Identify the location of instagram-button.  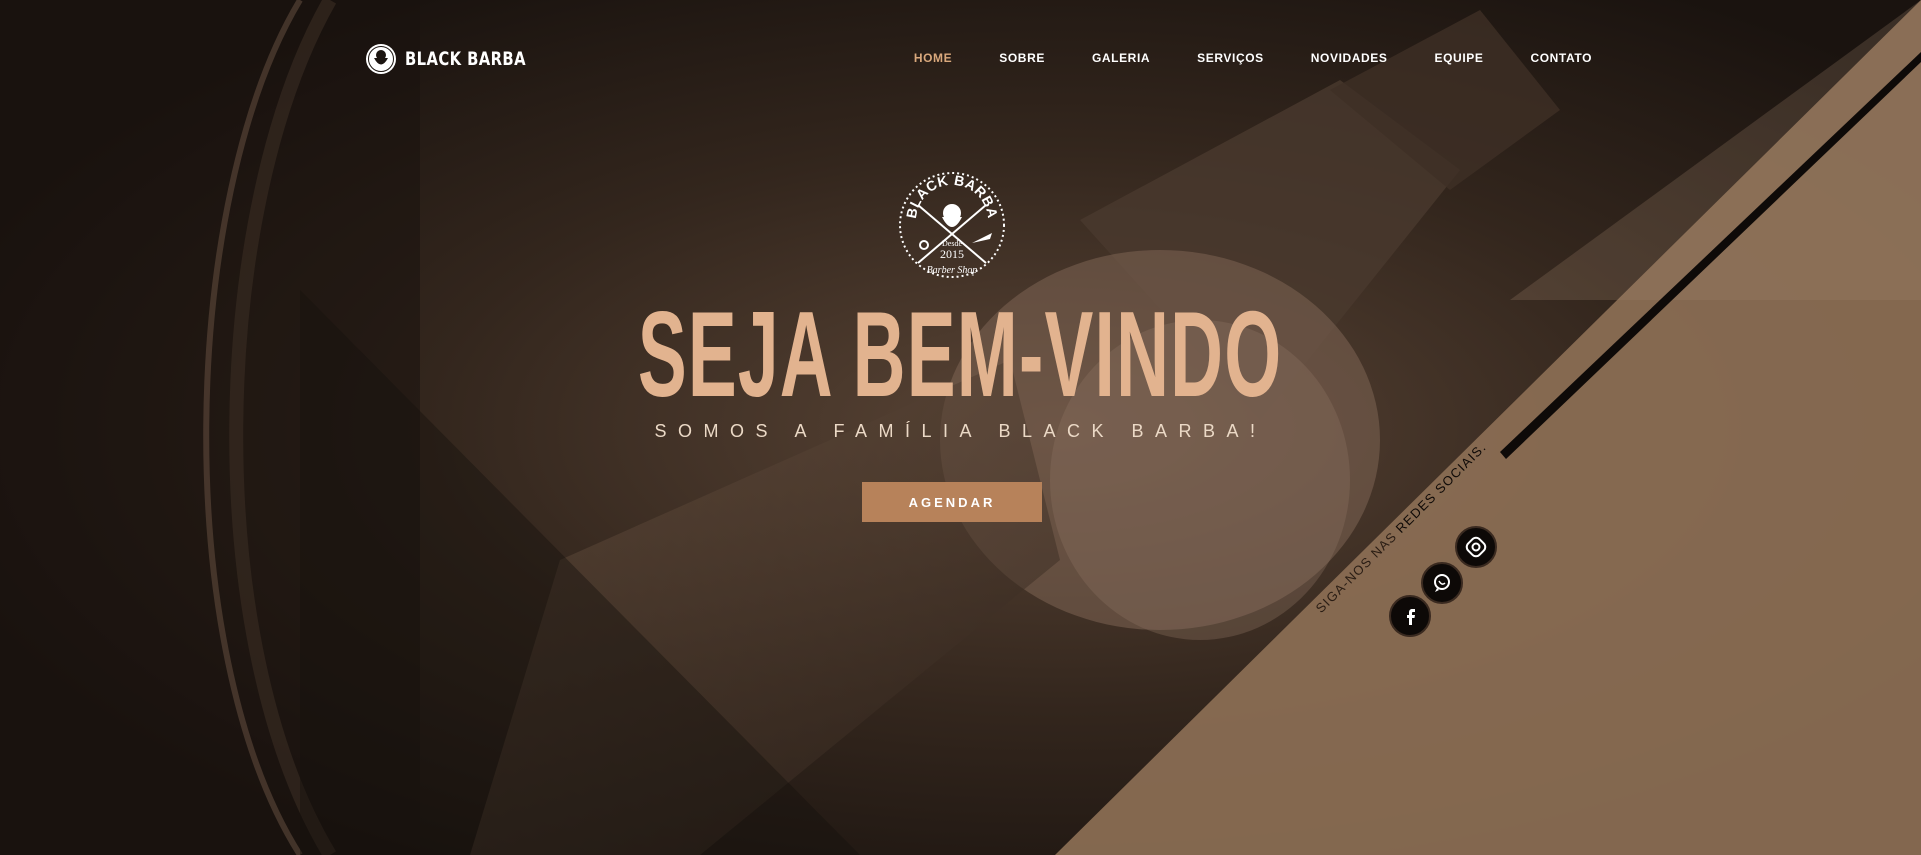
(1476, 547).